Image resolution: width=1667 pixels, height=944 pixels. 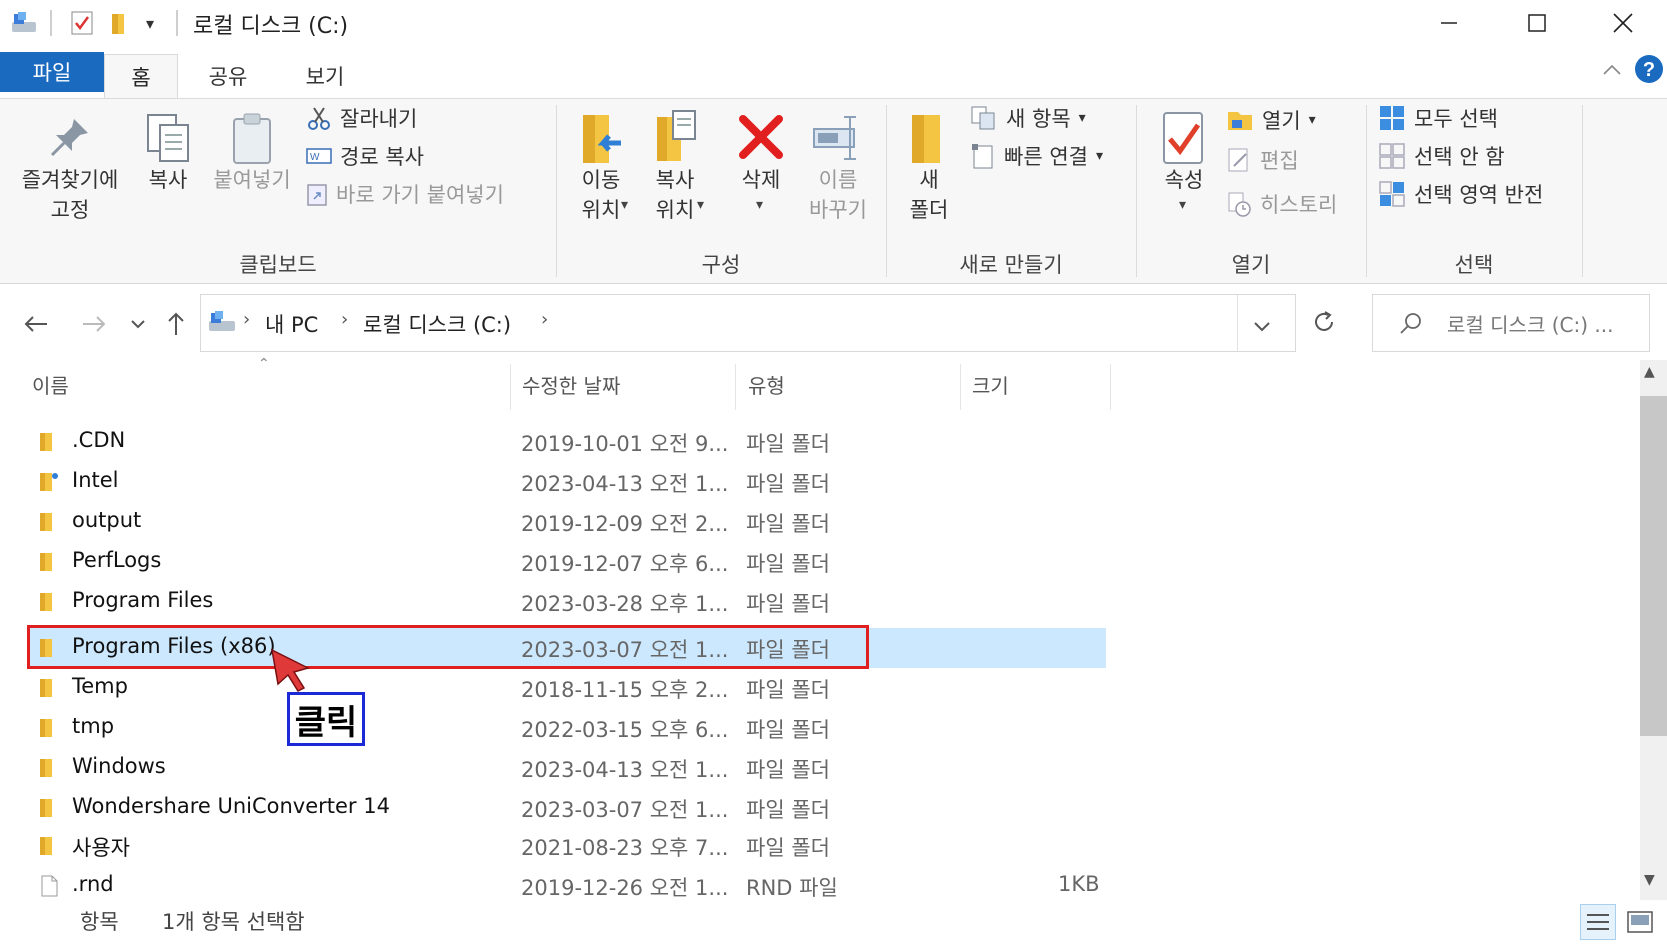 I want to click on file-name: .CDN, so click(x=99, y=440).